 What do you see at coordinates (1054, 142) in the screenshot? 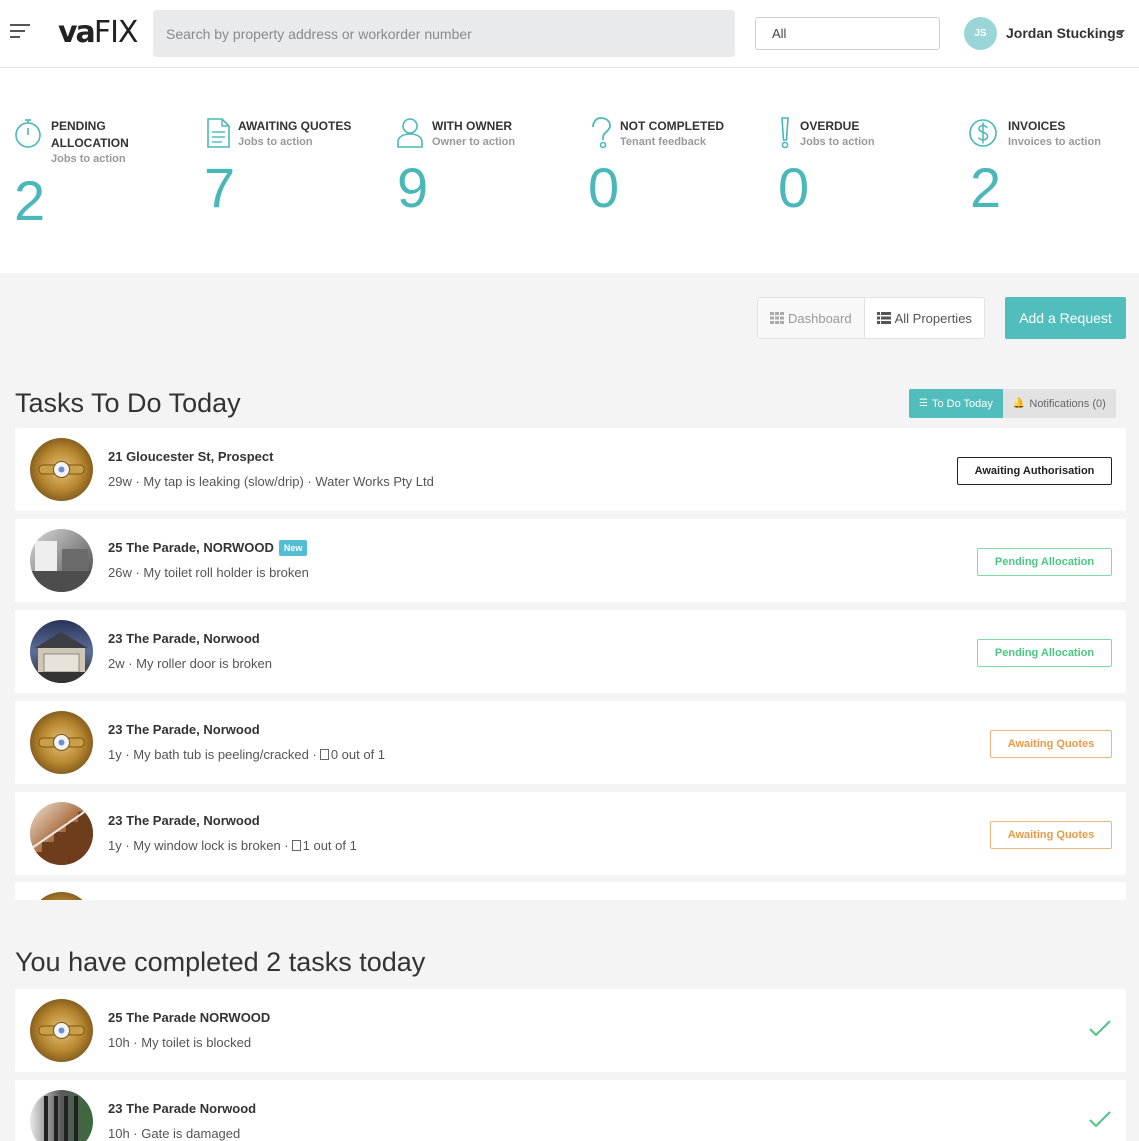
I see `stat-subtitle: Invoices to action` at bounding box center [1054, 142].